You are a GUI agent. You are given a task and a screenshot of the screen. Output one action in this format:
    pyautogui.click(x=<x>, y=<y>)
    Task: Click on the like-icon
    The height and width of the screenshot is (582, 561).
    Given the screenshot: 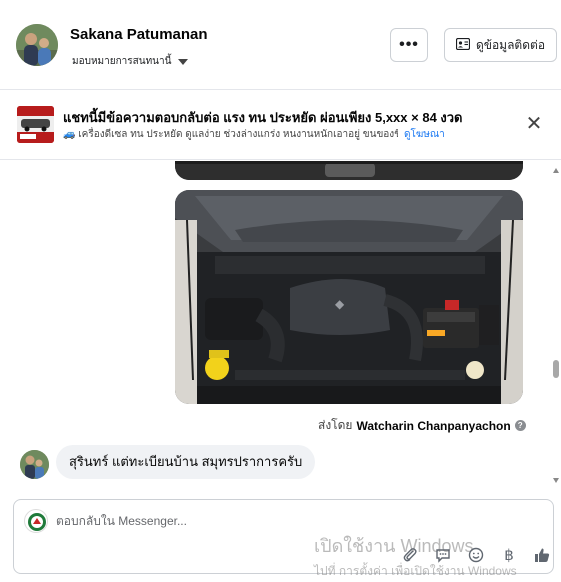 What is the action you would take?
    pyautogui.click(x=542, y=555)
    